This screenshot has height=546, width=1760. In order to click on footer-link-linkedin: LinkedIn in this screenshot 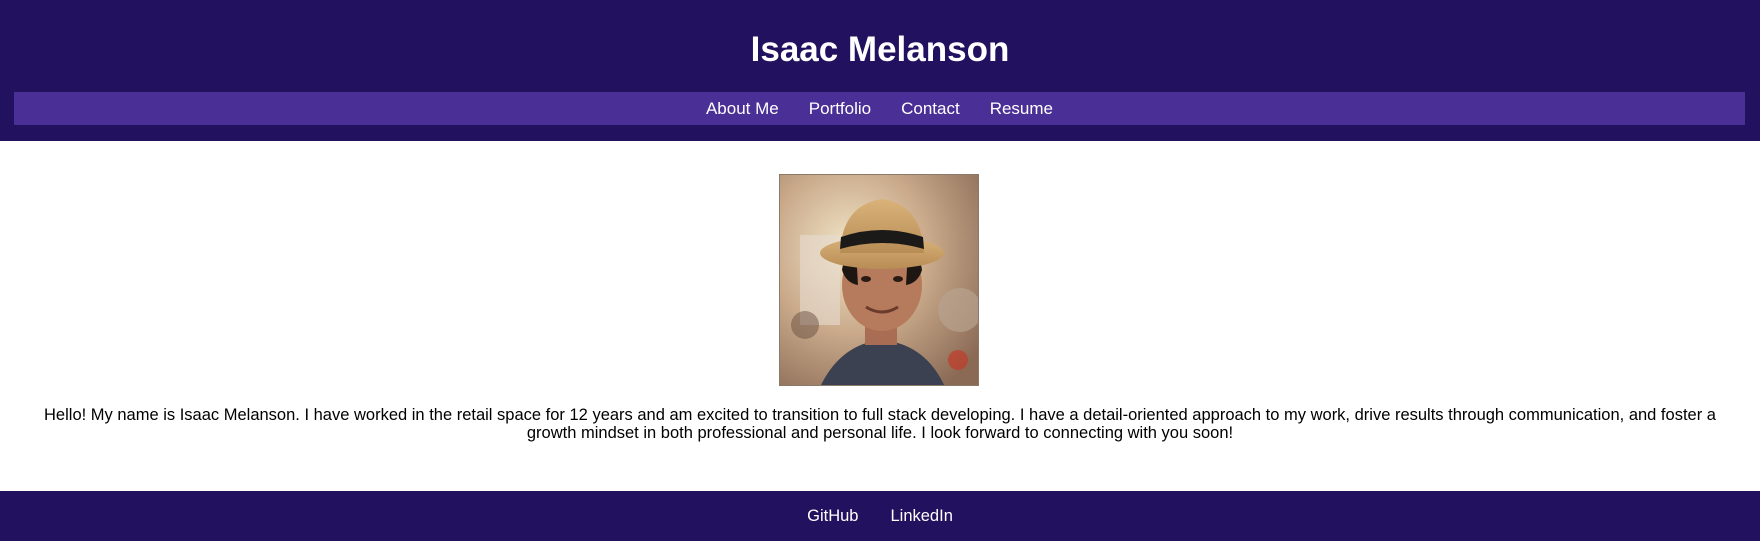, I will do `click(921, 516)`.